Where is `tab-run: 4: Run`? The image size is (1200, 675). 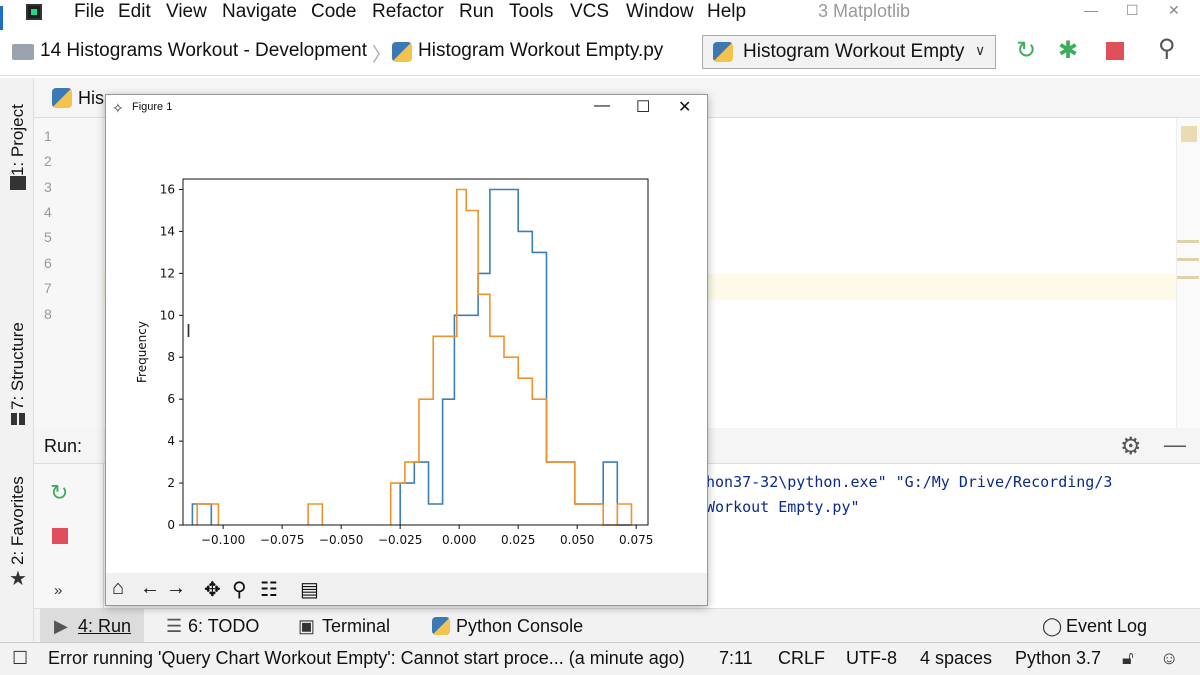
tab-run: 4: Run is located at coordinates (104, 626).